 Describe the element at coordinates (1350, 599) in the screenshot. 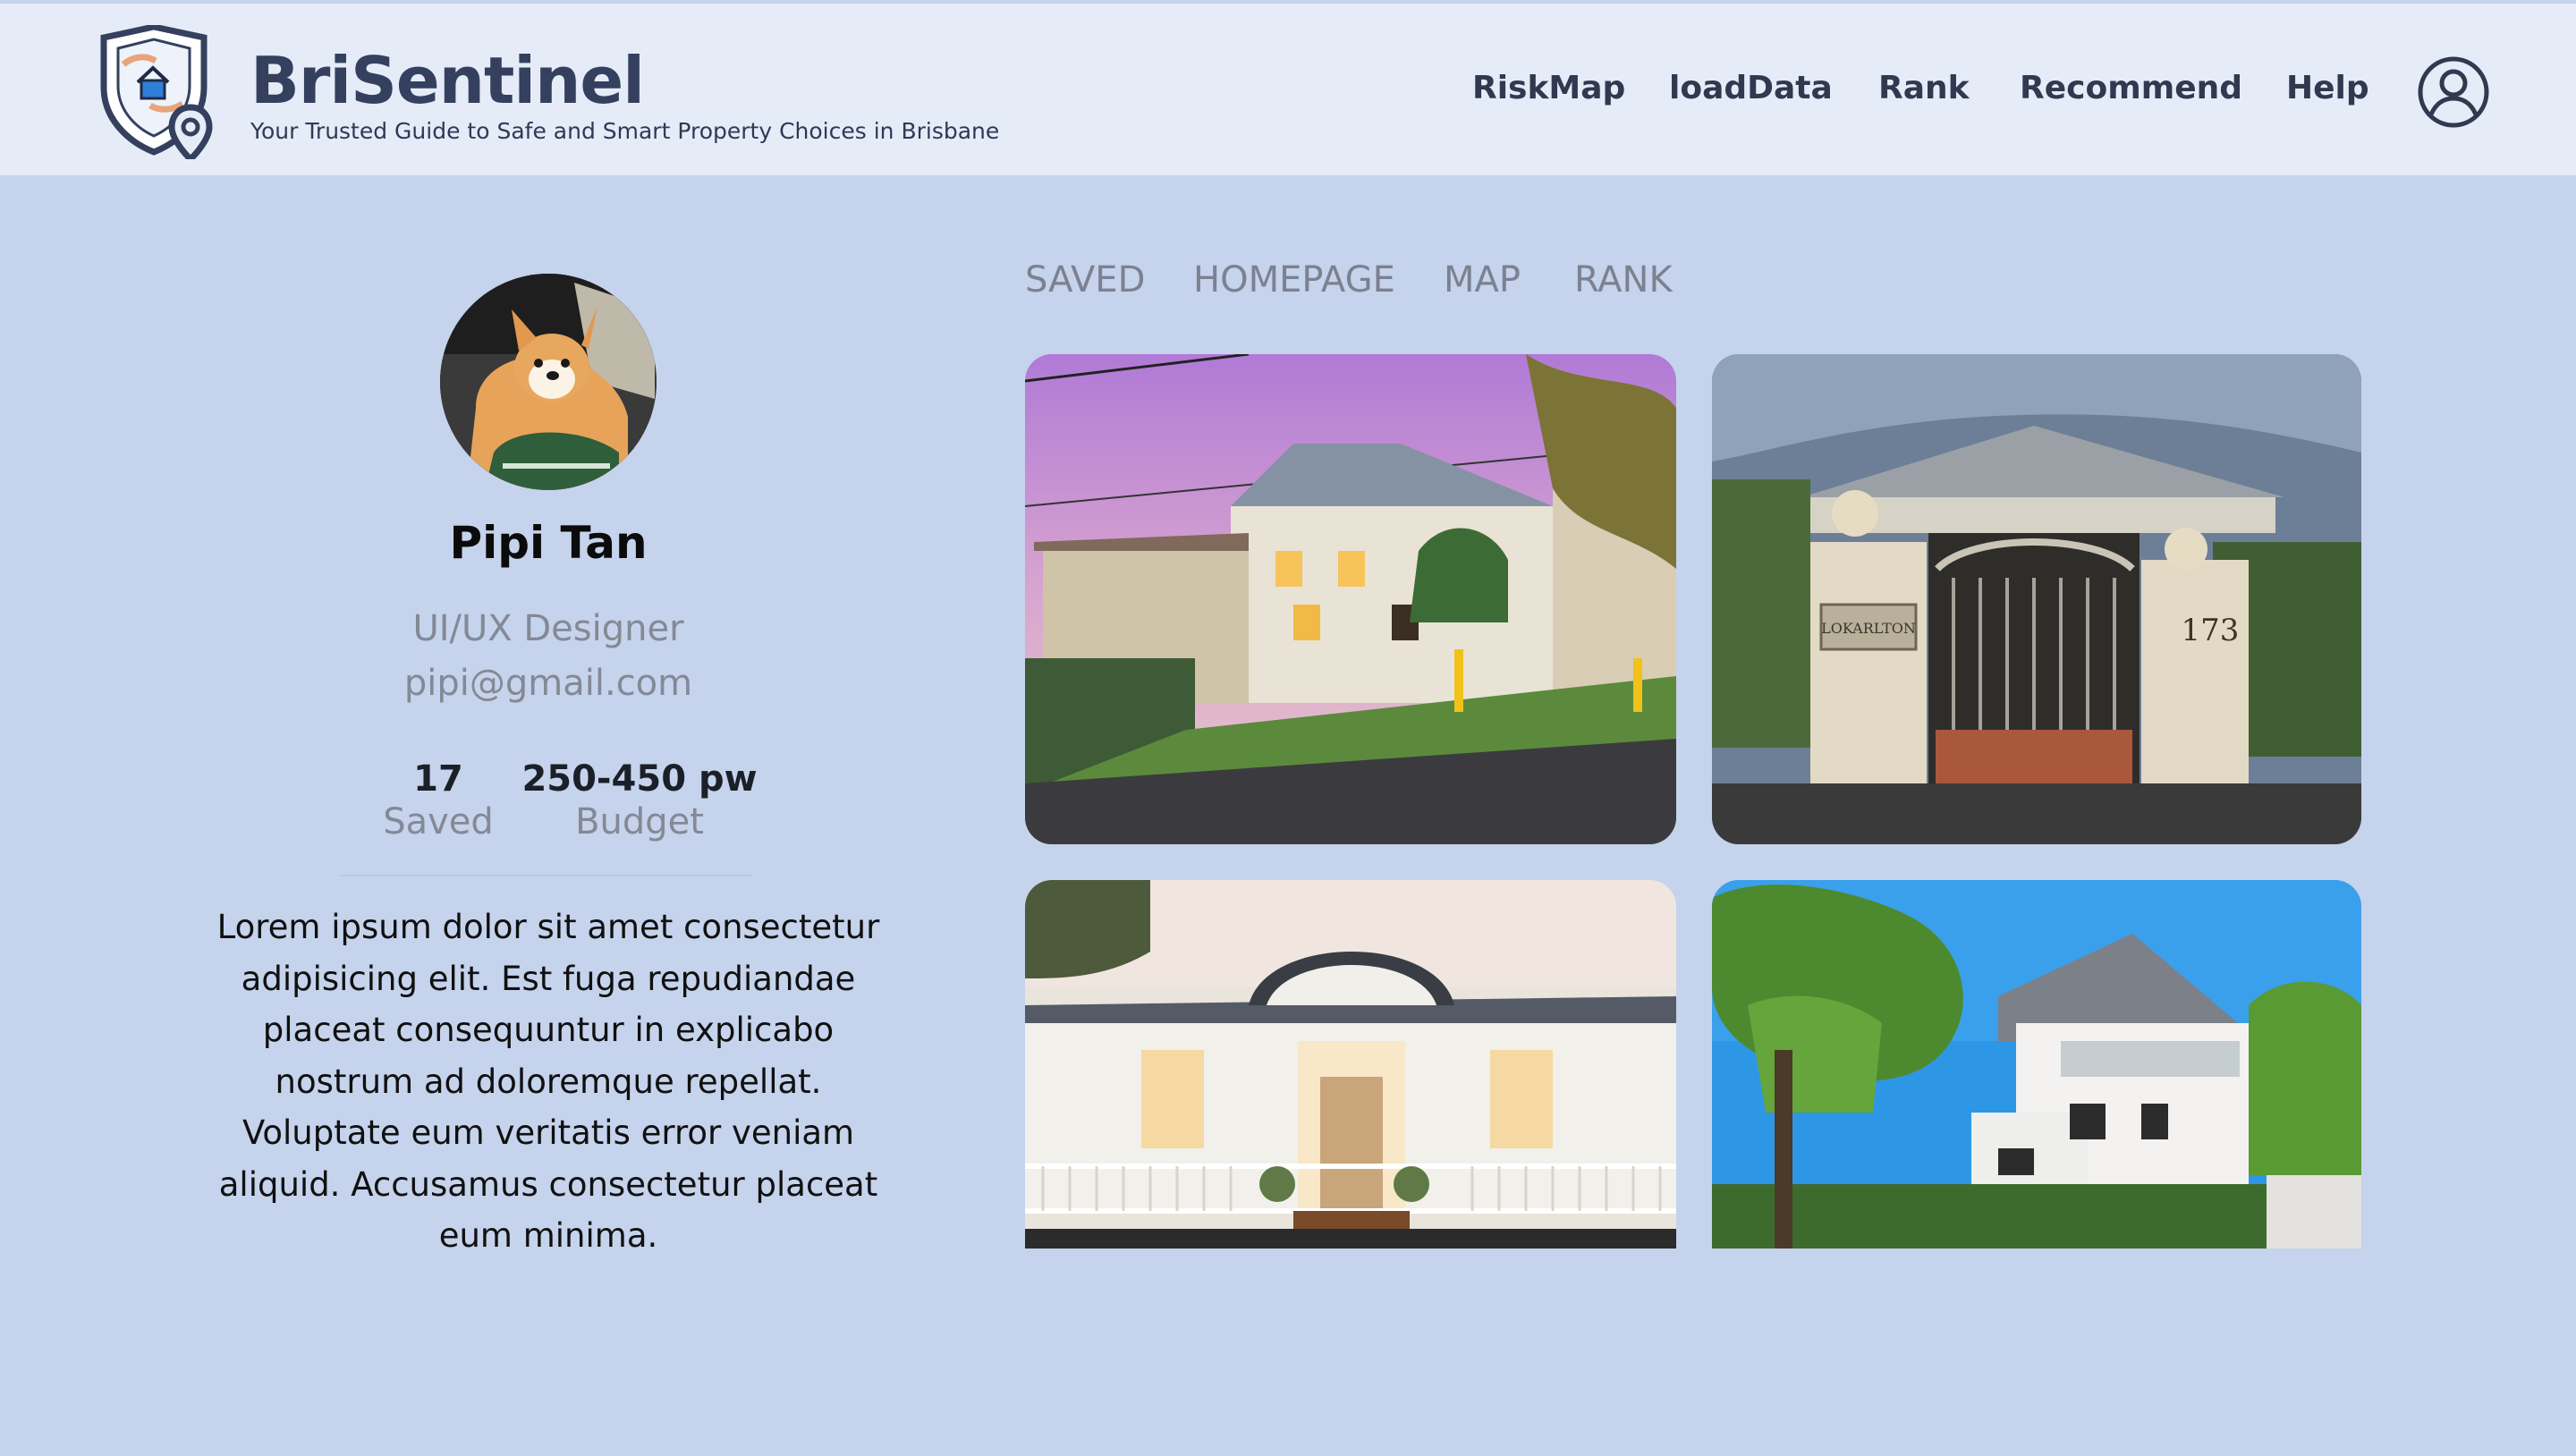

I see `property-photo-terrace-houses` at that location.